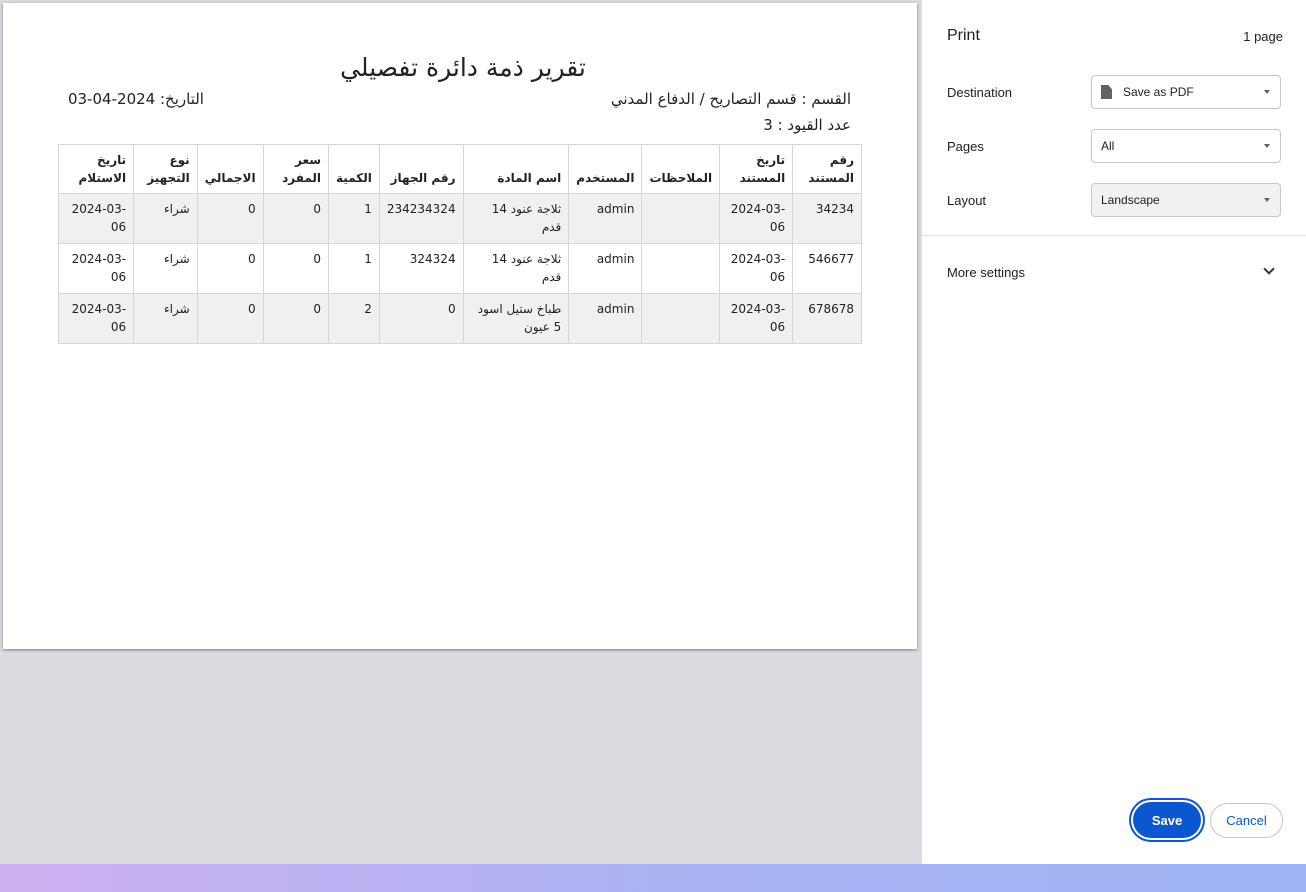 The width and height of the screenshot is (1306, 892). Describe the element at coordinates (354, 169) in the screenshot. I see `table-header-cell: الكمية` at that location.